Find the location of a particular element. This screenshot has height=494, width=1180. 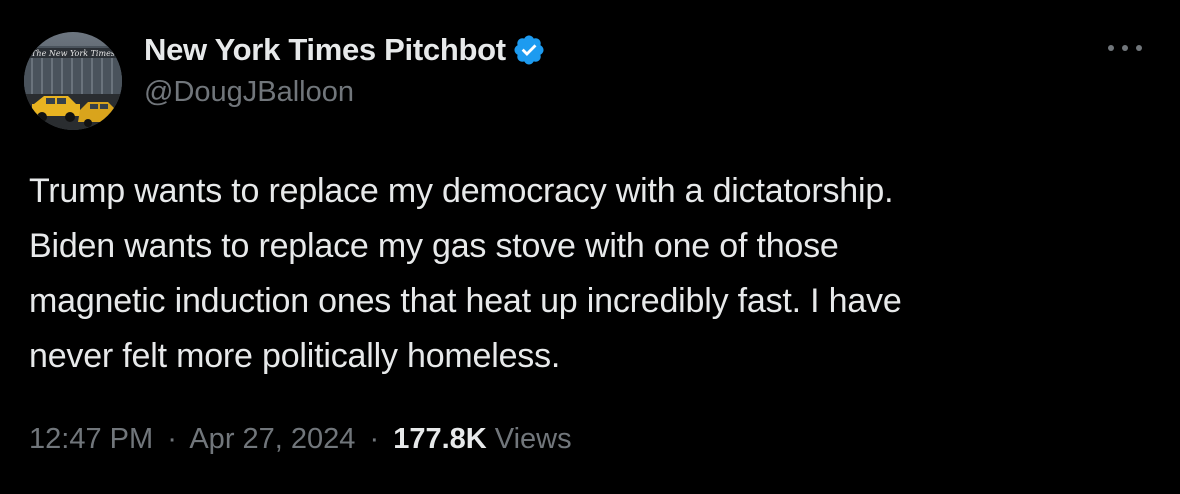

avatar: The New York Times is located at coordinates (73, 81).